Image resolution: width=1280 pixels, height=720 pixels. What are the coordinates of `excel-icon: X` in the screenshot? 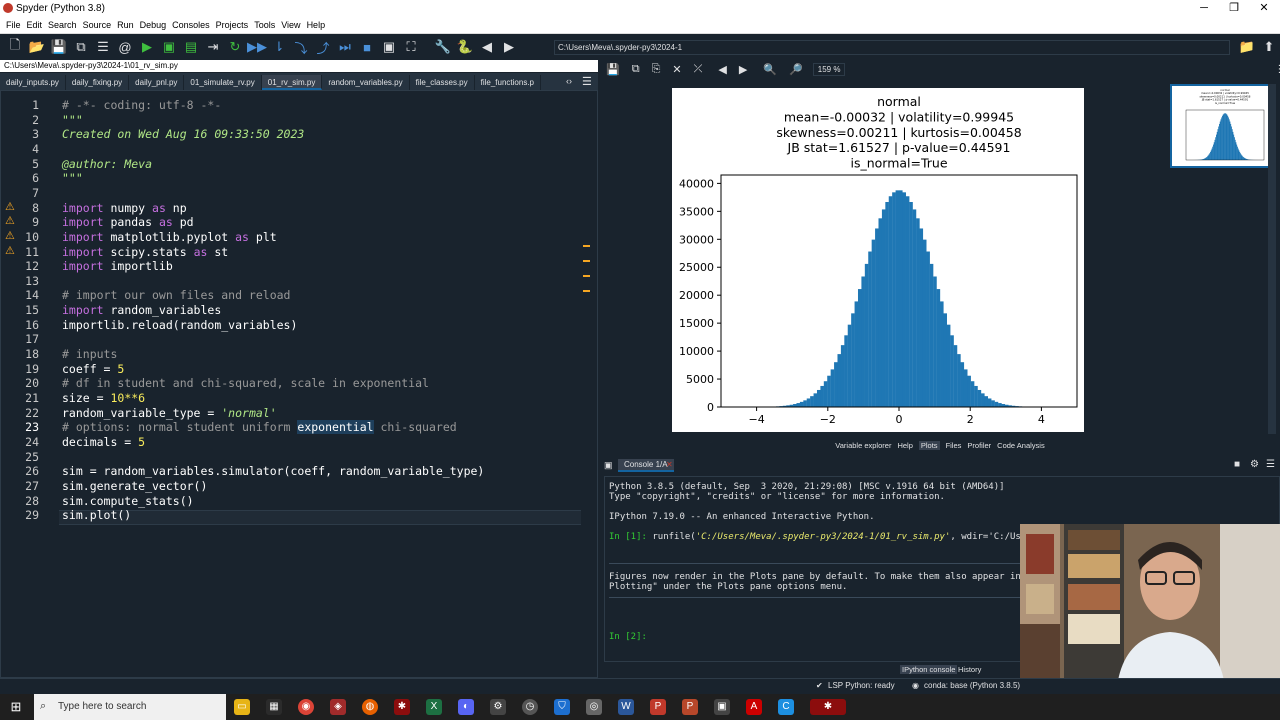 It's located at (434, 707).